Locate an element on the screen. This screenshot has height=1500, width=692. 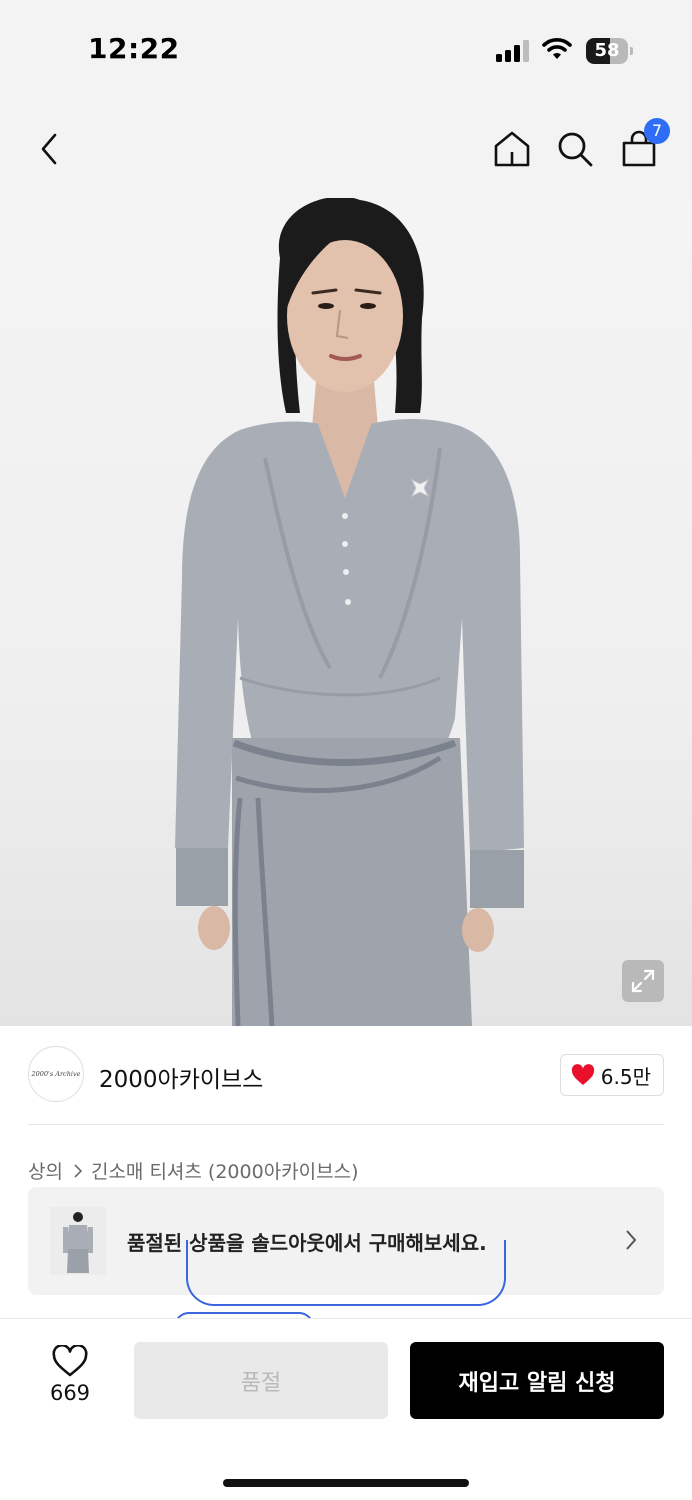
banner-product-thumbnail is located at coordinates (78, 1241).